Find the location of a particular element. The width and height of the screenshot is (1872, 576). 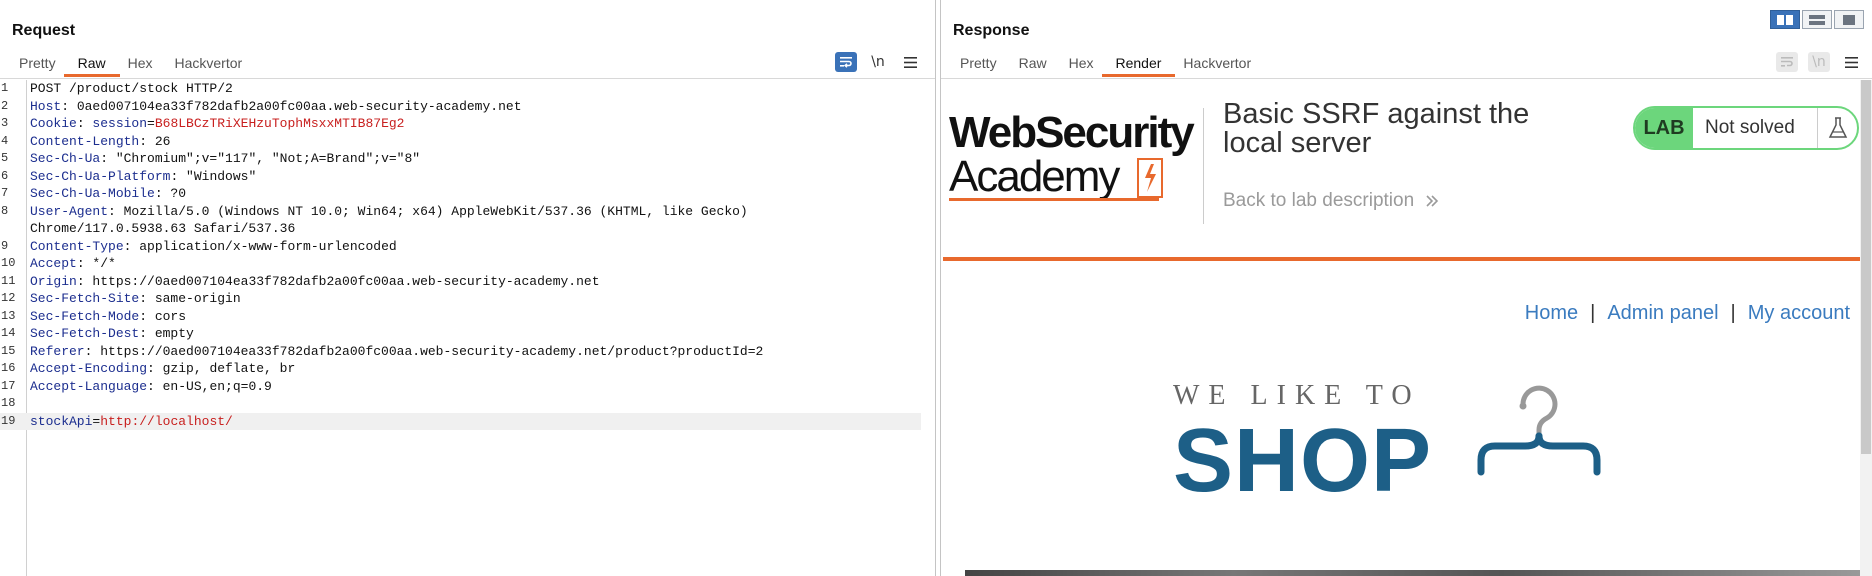

response-tab-hackvertor: Hackvertor is located at coordinates (1217, 65).